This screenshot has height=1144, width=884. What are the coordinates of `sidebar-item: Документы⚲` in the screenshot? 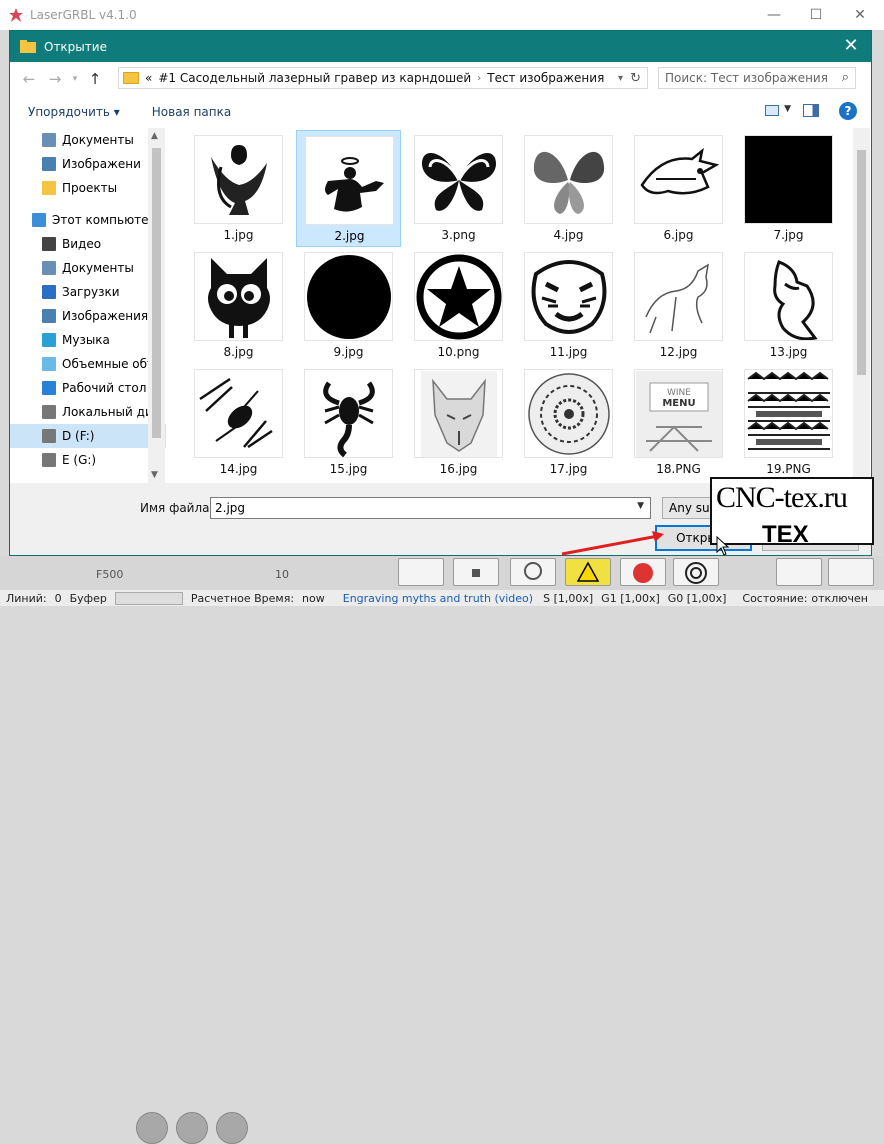 It's located at (88, 140).